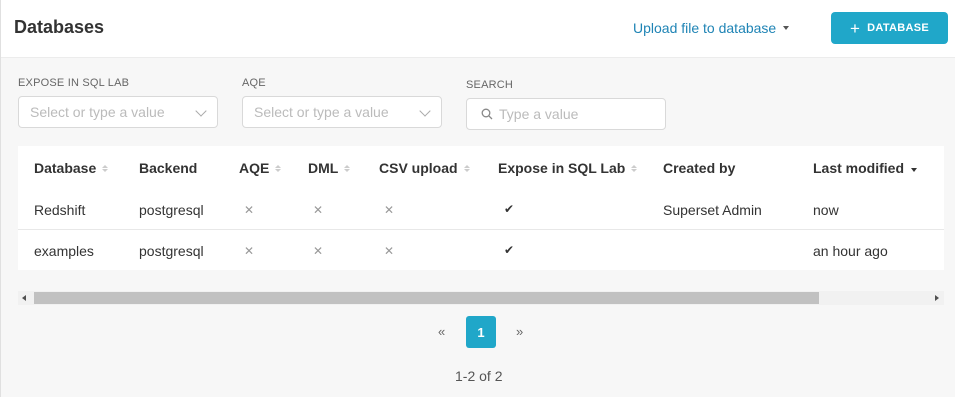 The image size is (955, 397). What do you see at coordinates (481, 250) in the screenshot?
I see `table-row: examples postgresql ✕ ✕ ✕ ✔ an hour ago` at bounding box center [481, 250].